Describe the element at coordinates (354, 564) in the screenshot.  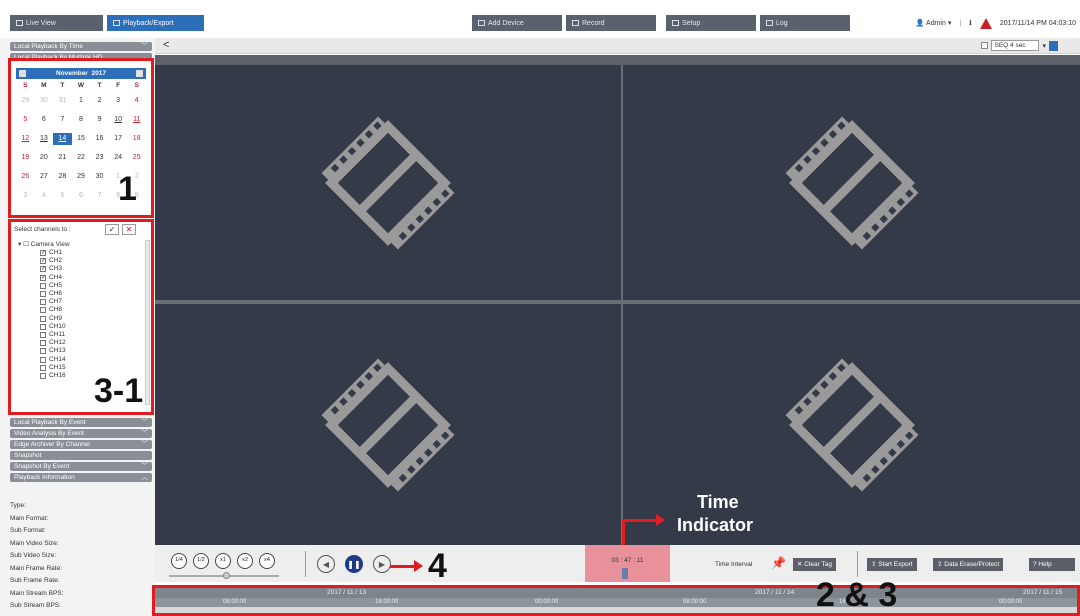
I see `pause-button: ❚❚` at that location.